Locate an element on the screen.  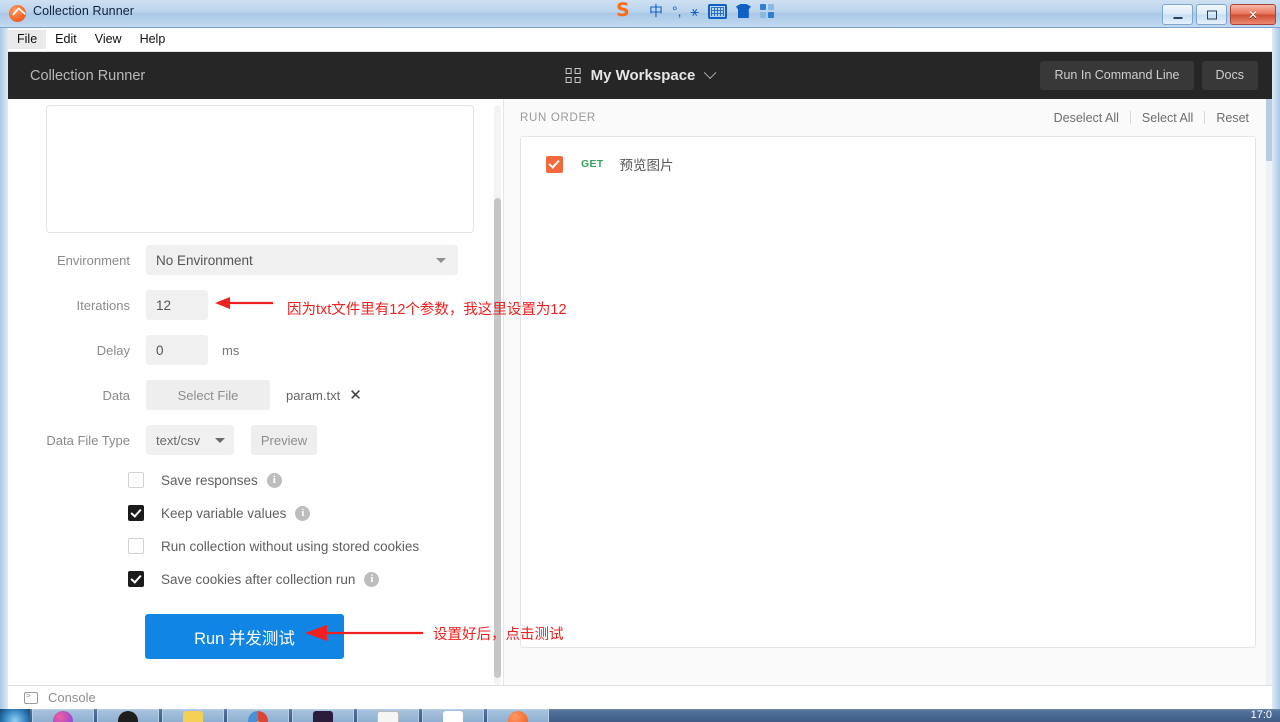
menu-bar: File Edit View Help is located at coordinates (640, 40).